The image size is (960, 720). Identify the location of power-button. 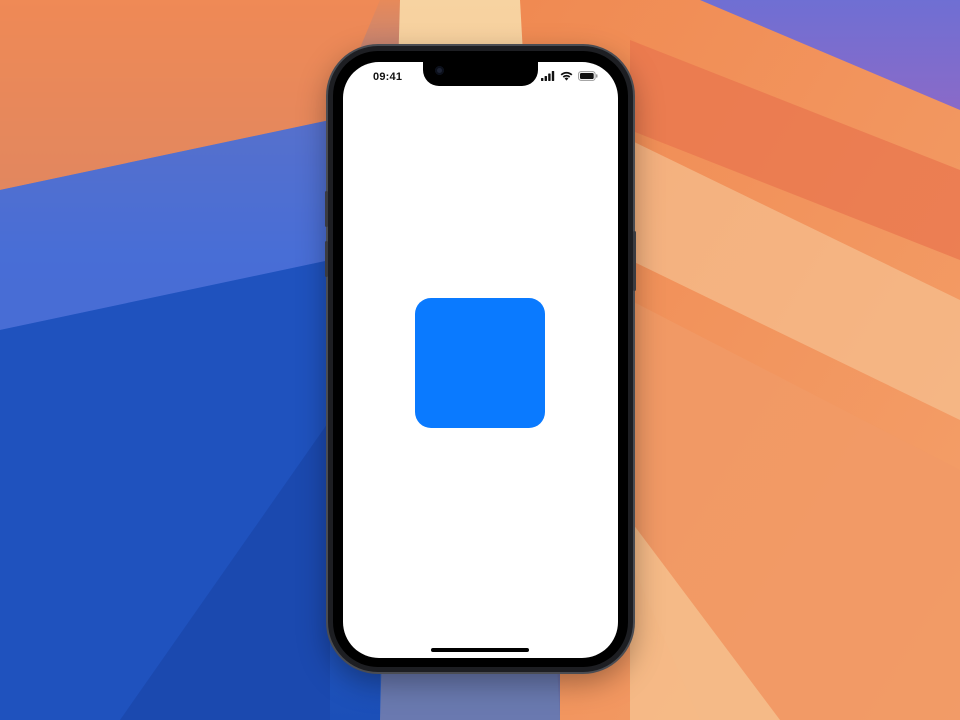
(634, 261).